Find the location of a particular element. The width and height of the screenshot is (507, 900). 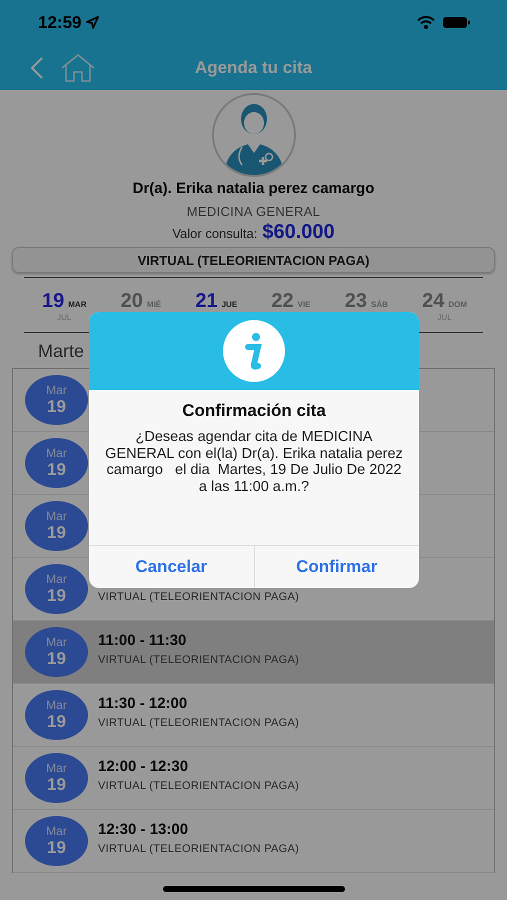

weekday-label: VIE is located at coordinates (304, 304).